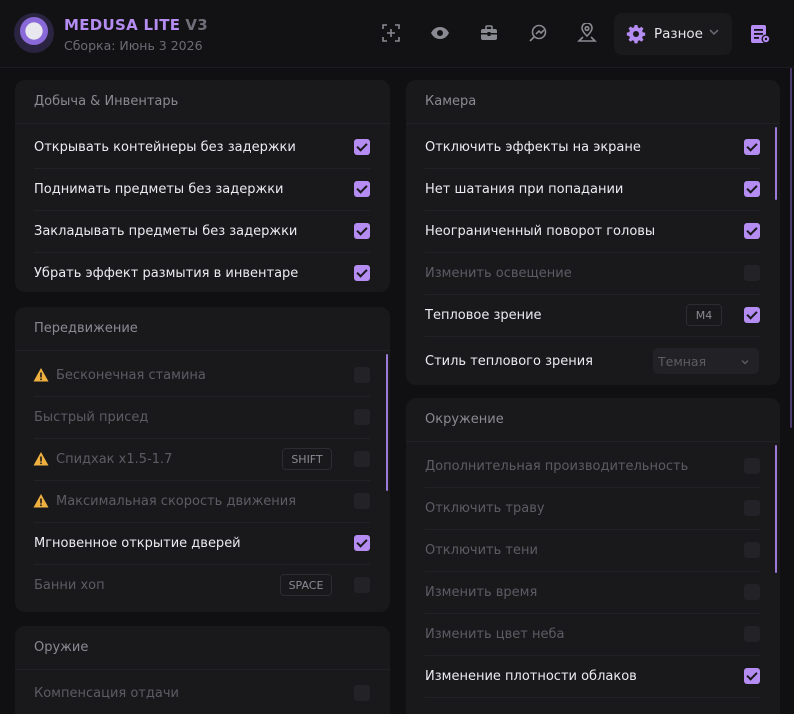  Describe the element at coordinates (593, 273) in the screenshot. I see `list-item: Изменить освещение` at that location.